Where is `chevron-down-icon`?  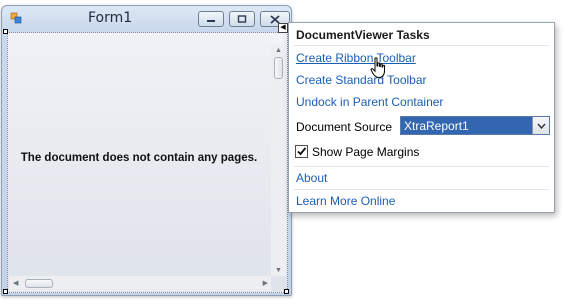 chevron-down-icon is located at coordinates (541, 126).